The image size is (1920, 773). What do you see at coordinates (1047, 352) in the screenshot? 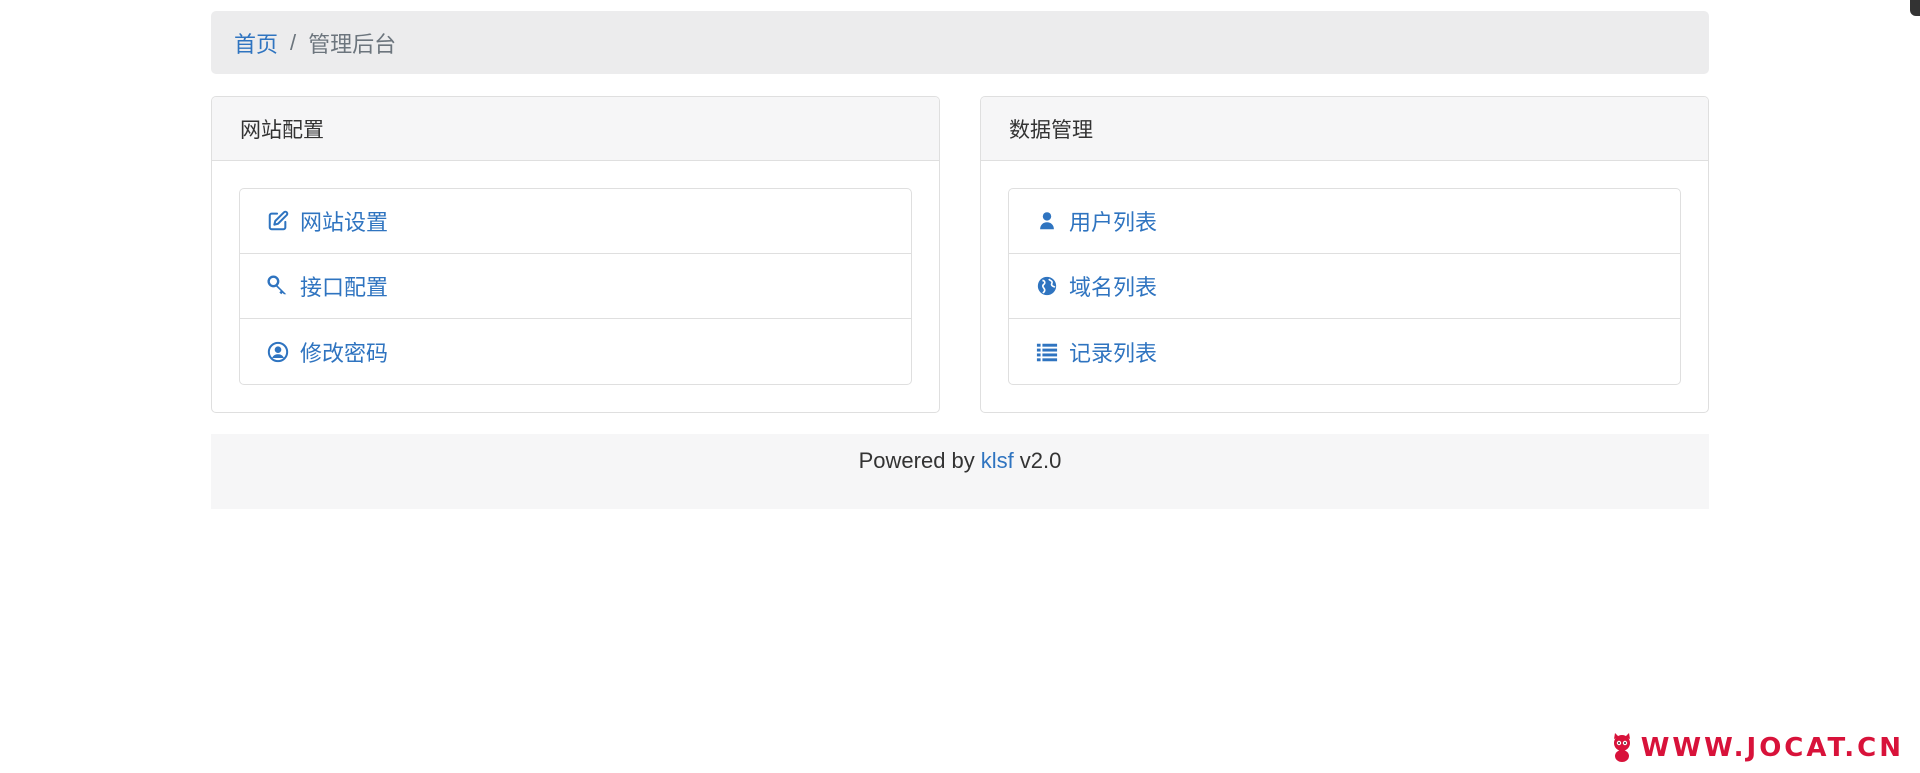
I see `list-icon` at bounding box center [1047, 352].